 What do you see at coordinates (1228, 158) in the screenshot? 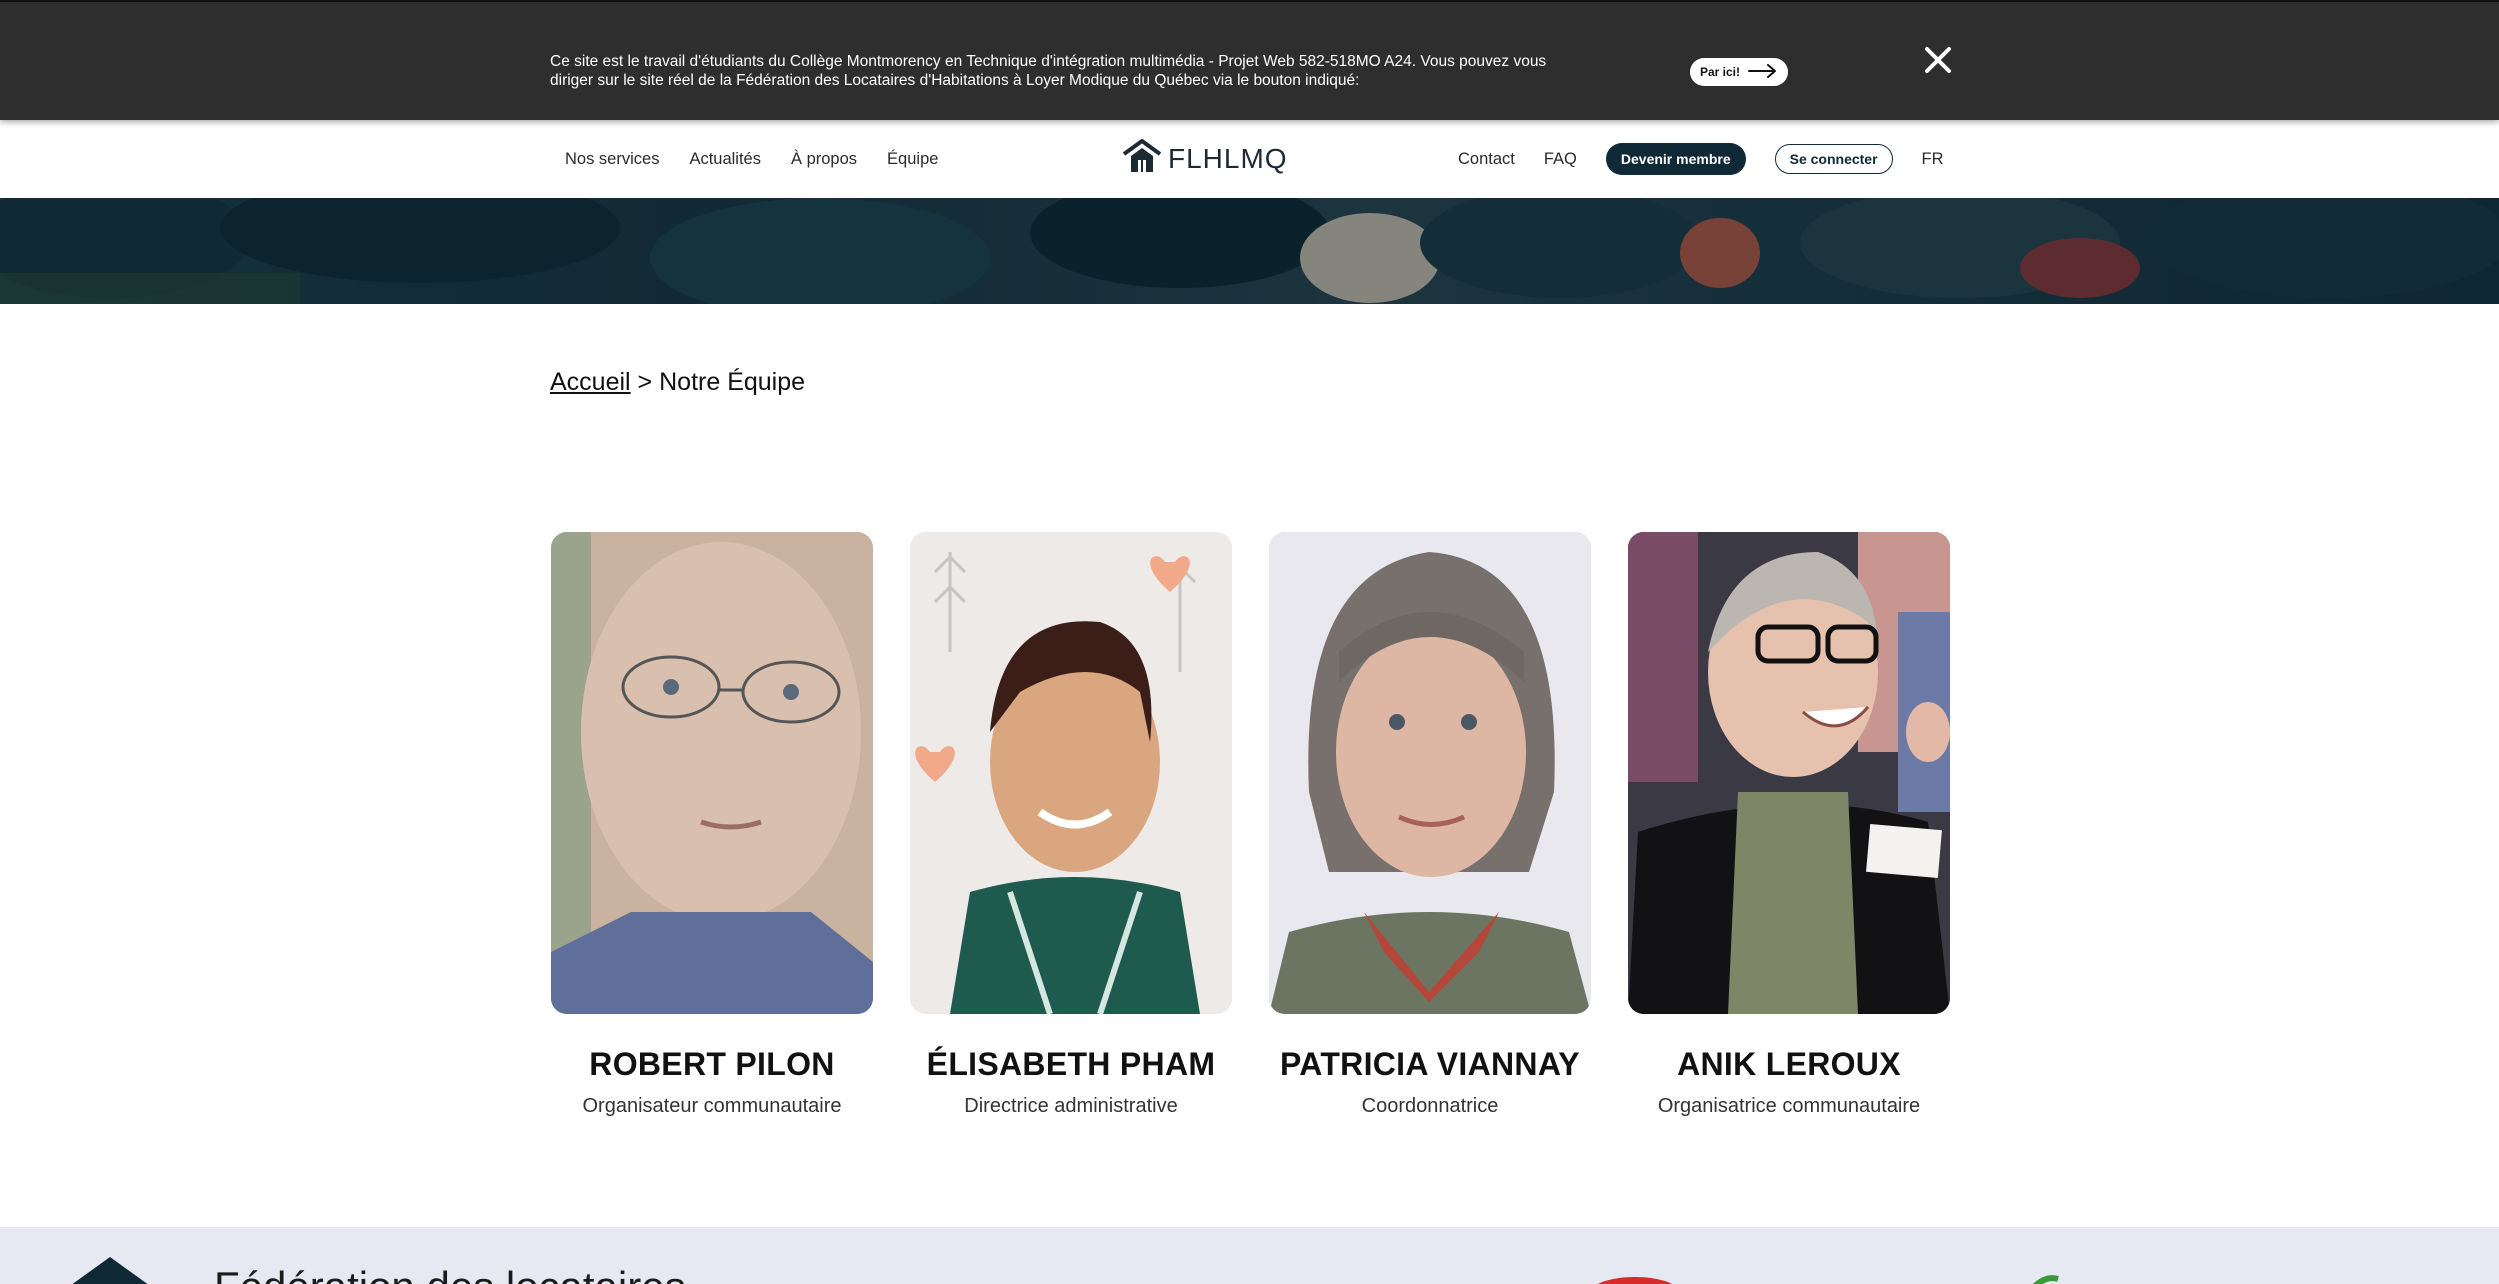
I see `logo-text: FLHLMQ` at bounding box center [1228, 158].